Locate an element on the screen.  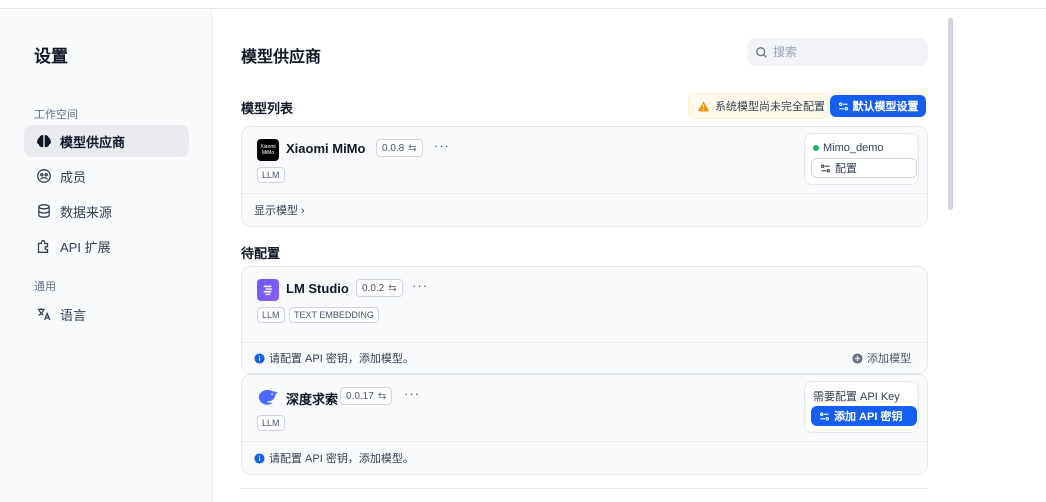
status-dot-icon is located at coordinates (816, 148).